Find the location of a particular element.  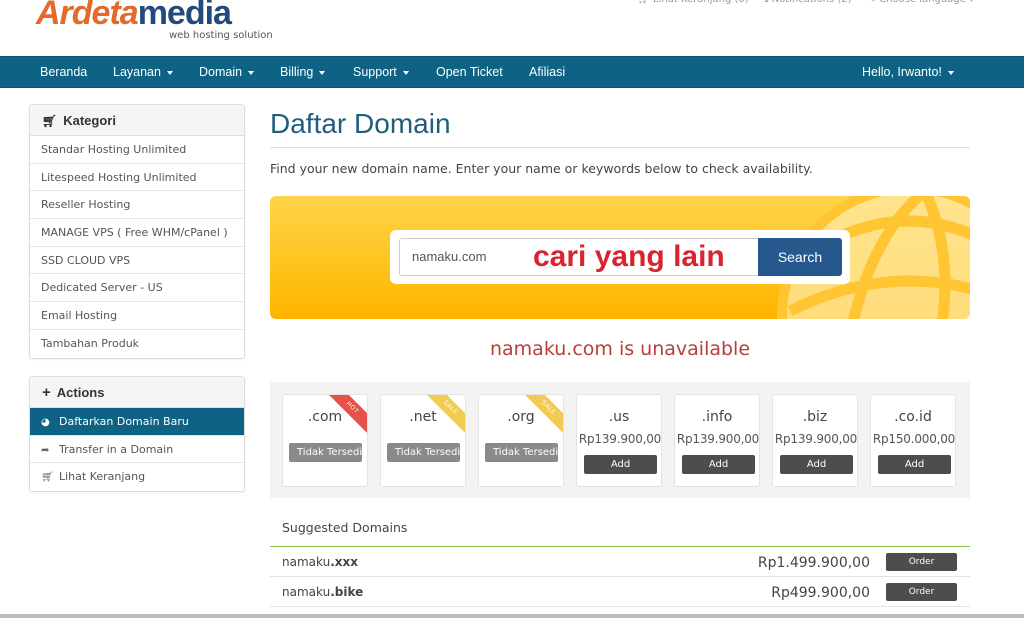

tld-card: .biz Rp139.900,00 Add is located at coordinates (815, 440).